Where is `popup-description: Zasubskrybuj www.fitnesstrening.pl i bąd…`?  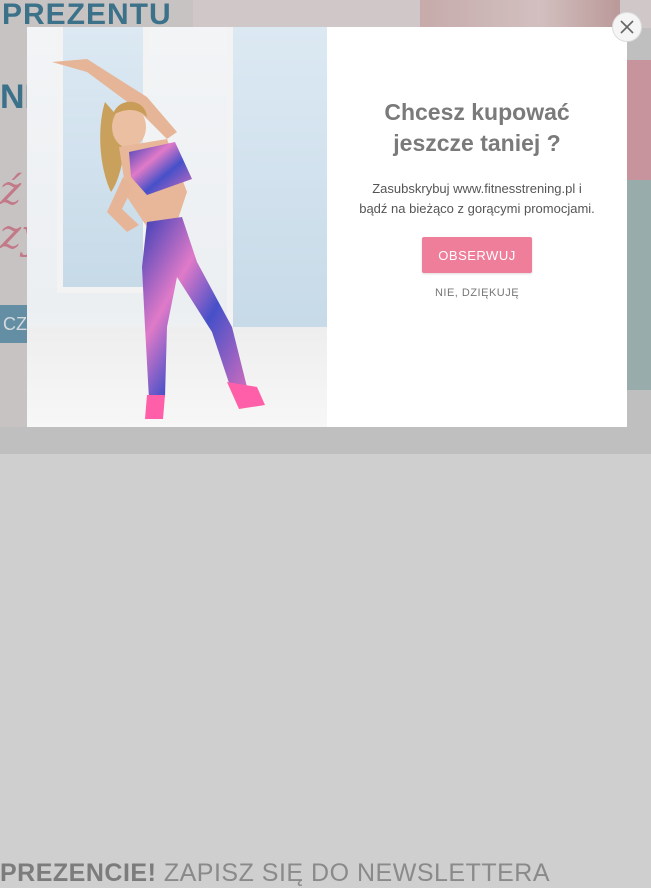 popup-description: Zasubskrybuj www.fitnesstrening.pl i bąd… is located at coordinates (477, 198).